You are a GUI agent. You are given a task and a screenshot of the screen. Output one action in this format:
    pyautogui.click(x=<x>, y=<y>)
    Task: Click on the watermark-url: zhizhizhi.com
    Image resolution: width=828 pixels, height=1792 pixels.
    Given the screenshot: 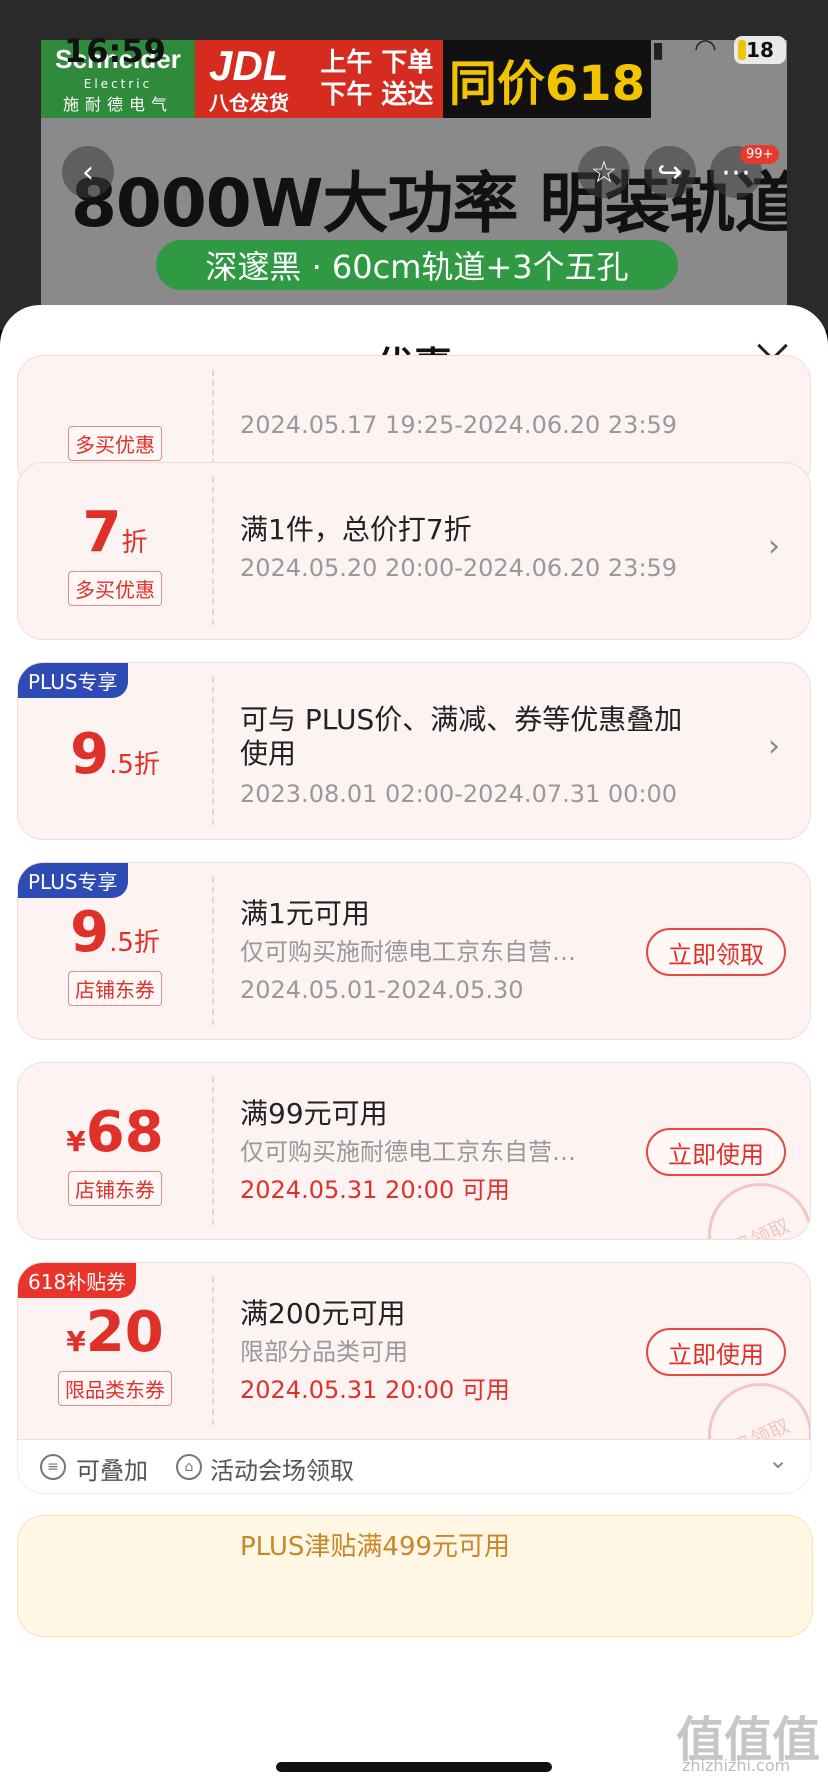 What is the action you would take?
    pyautogui.click(x=736, y=1765)
    